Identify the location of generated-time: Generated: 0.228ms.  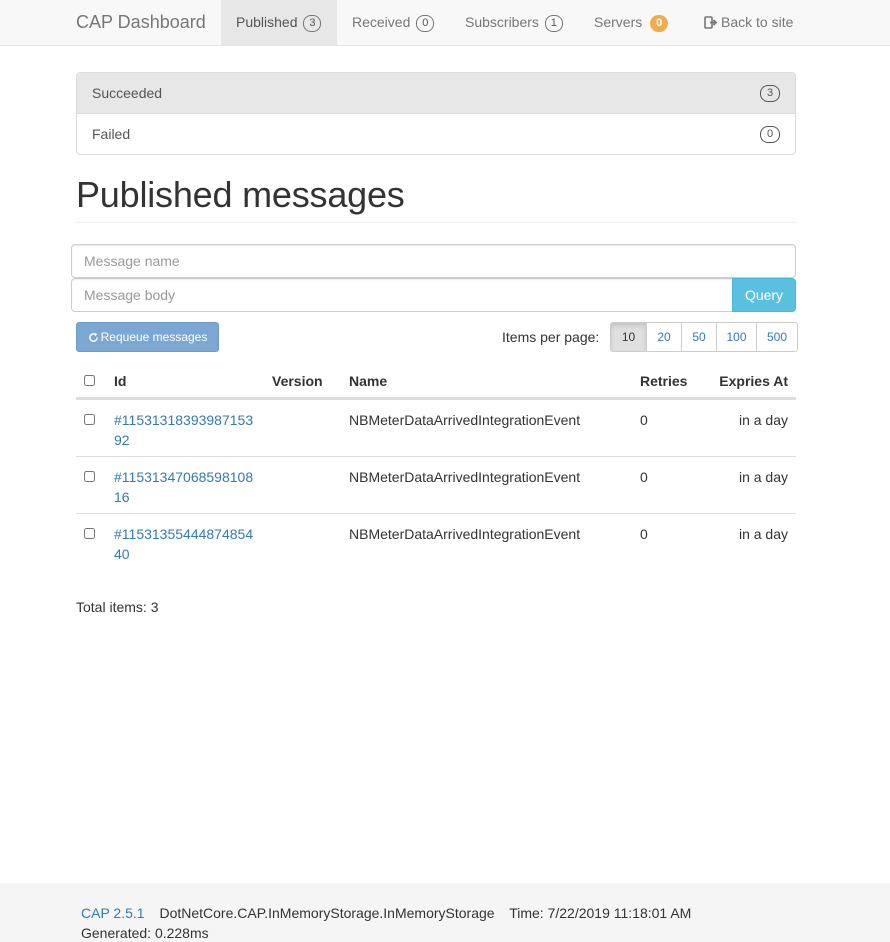
(145, 933).